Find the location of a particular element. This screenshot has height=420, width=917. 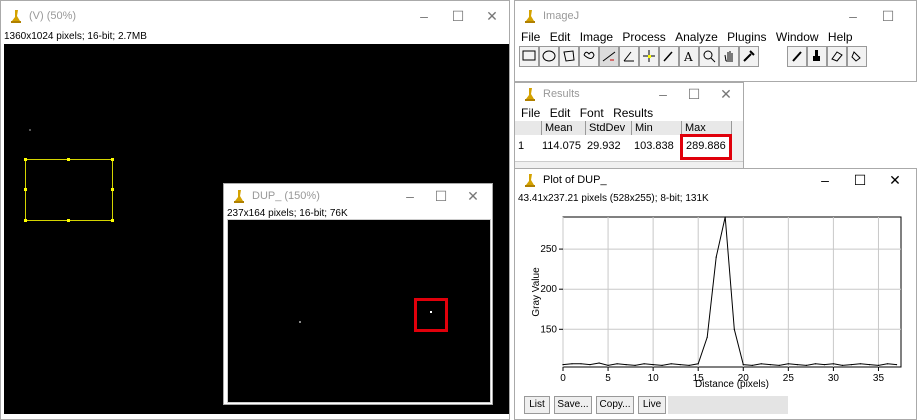

menu-help: Help is located at coordinates (840, 37).